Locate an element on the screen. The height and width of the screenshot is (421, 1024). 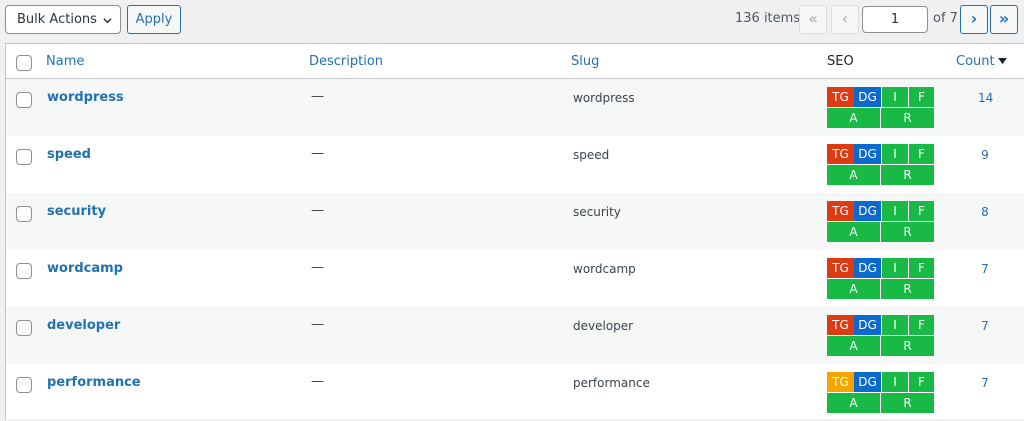
table-row: performance — performance TG DG I F A R 7 is located at coordinates (515, 392).